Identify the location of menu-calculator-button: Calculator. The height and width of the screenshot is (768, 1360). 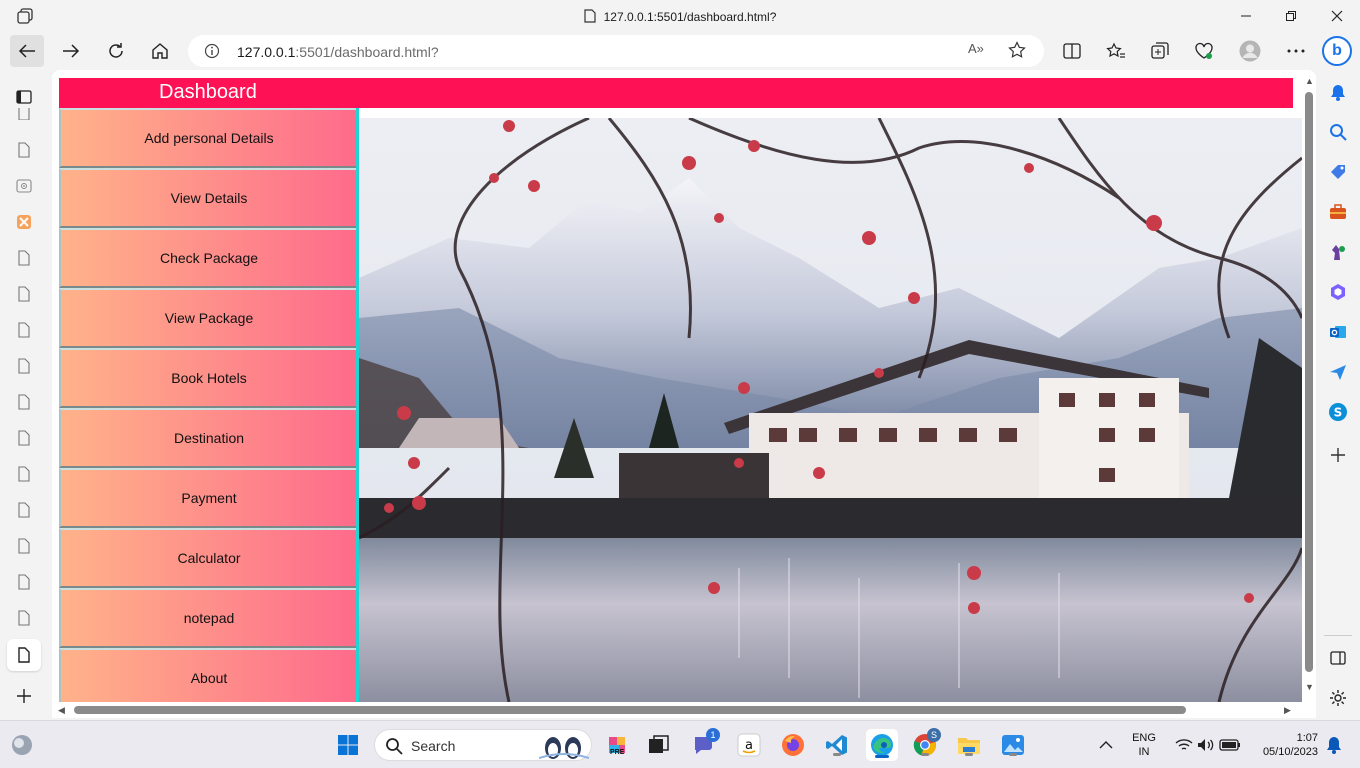
(209, 558).